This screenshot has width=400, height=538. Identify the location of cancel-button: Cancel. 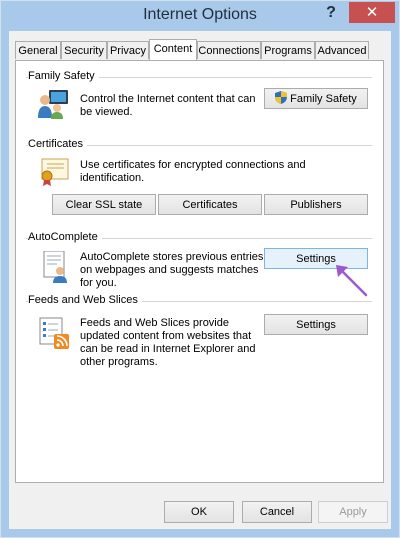
(277, 512).